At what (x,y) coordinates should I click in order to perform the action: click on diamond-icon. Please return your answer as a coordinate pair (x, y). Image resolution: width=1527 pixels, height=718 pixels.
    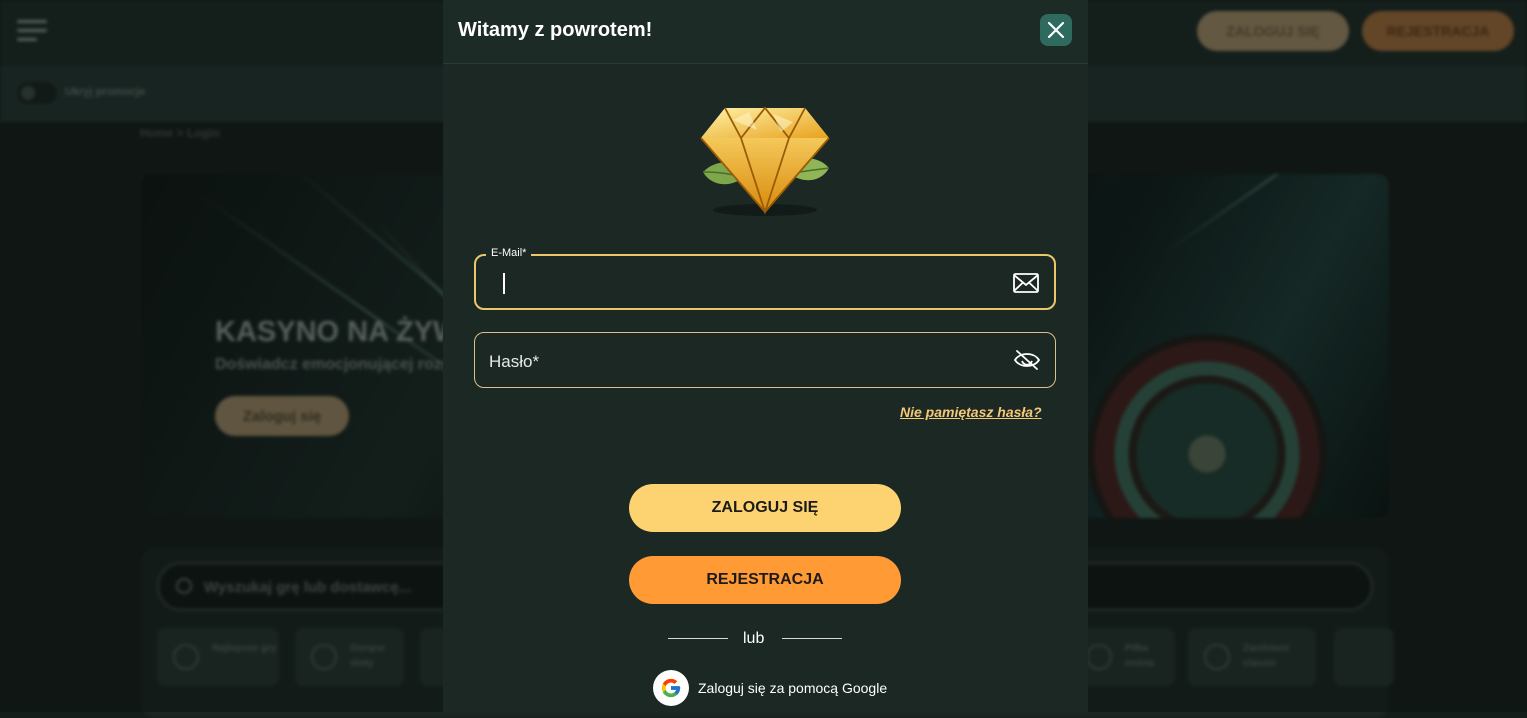
    Looking at the image, I should click on (765, 161).